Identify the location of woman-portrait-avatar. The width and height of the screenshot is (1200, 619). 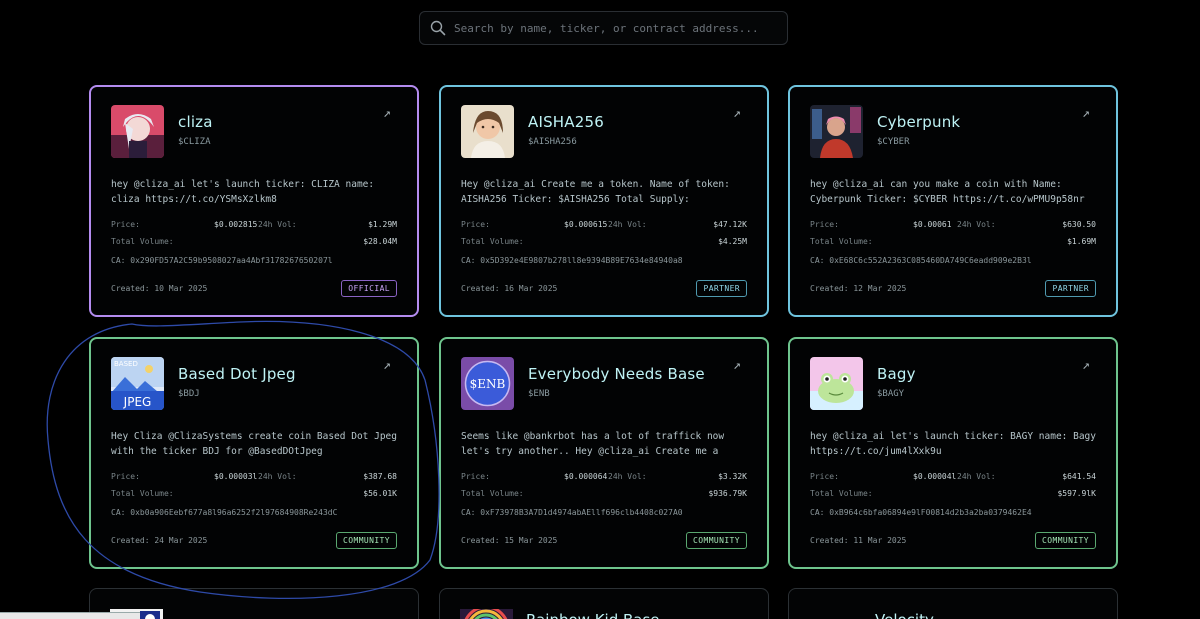
(487, 131).